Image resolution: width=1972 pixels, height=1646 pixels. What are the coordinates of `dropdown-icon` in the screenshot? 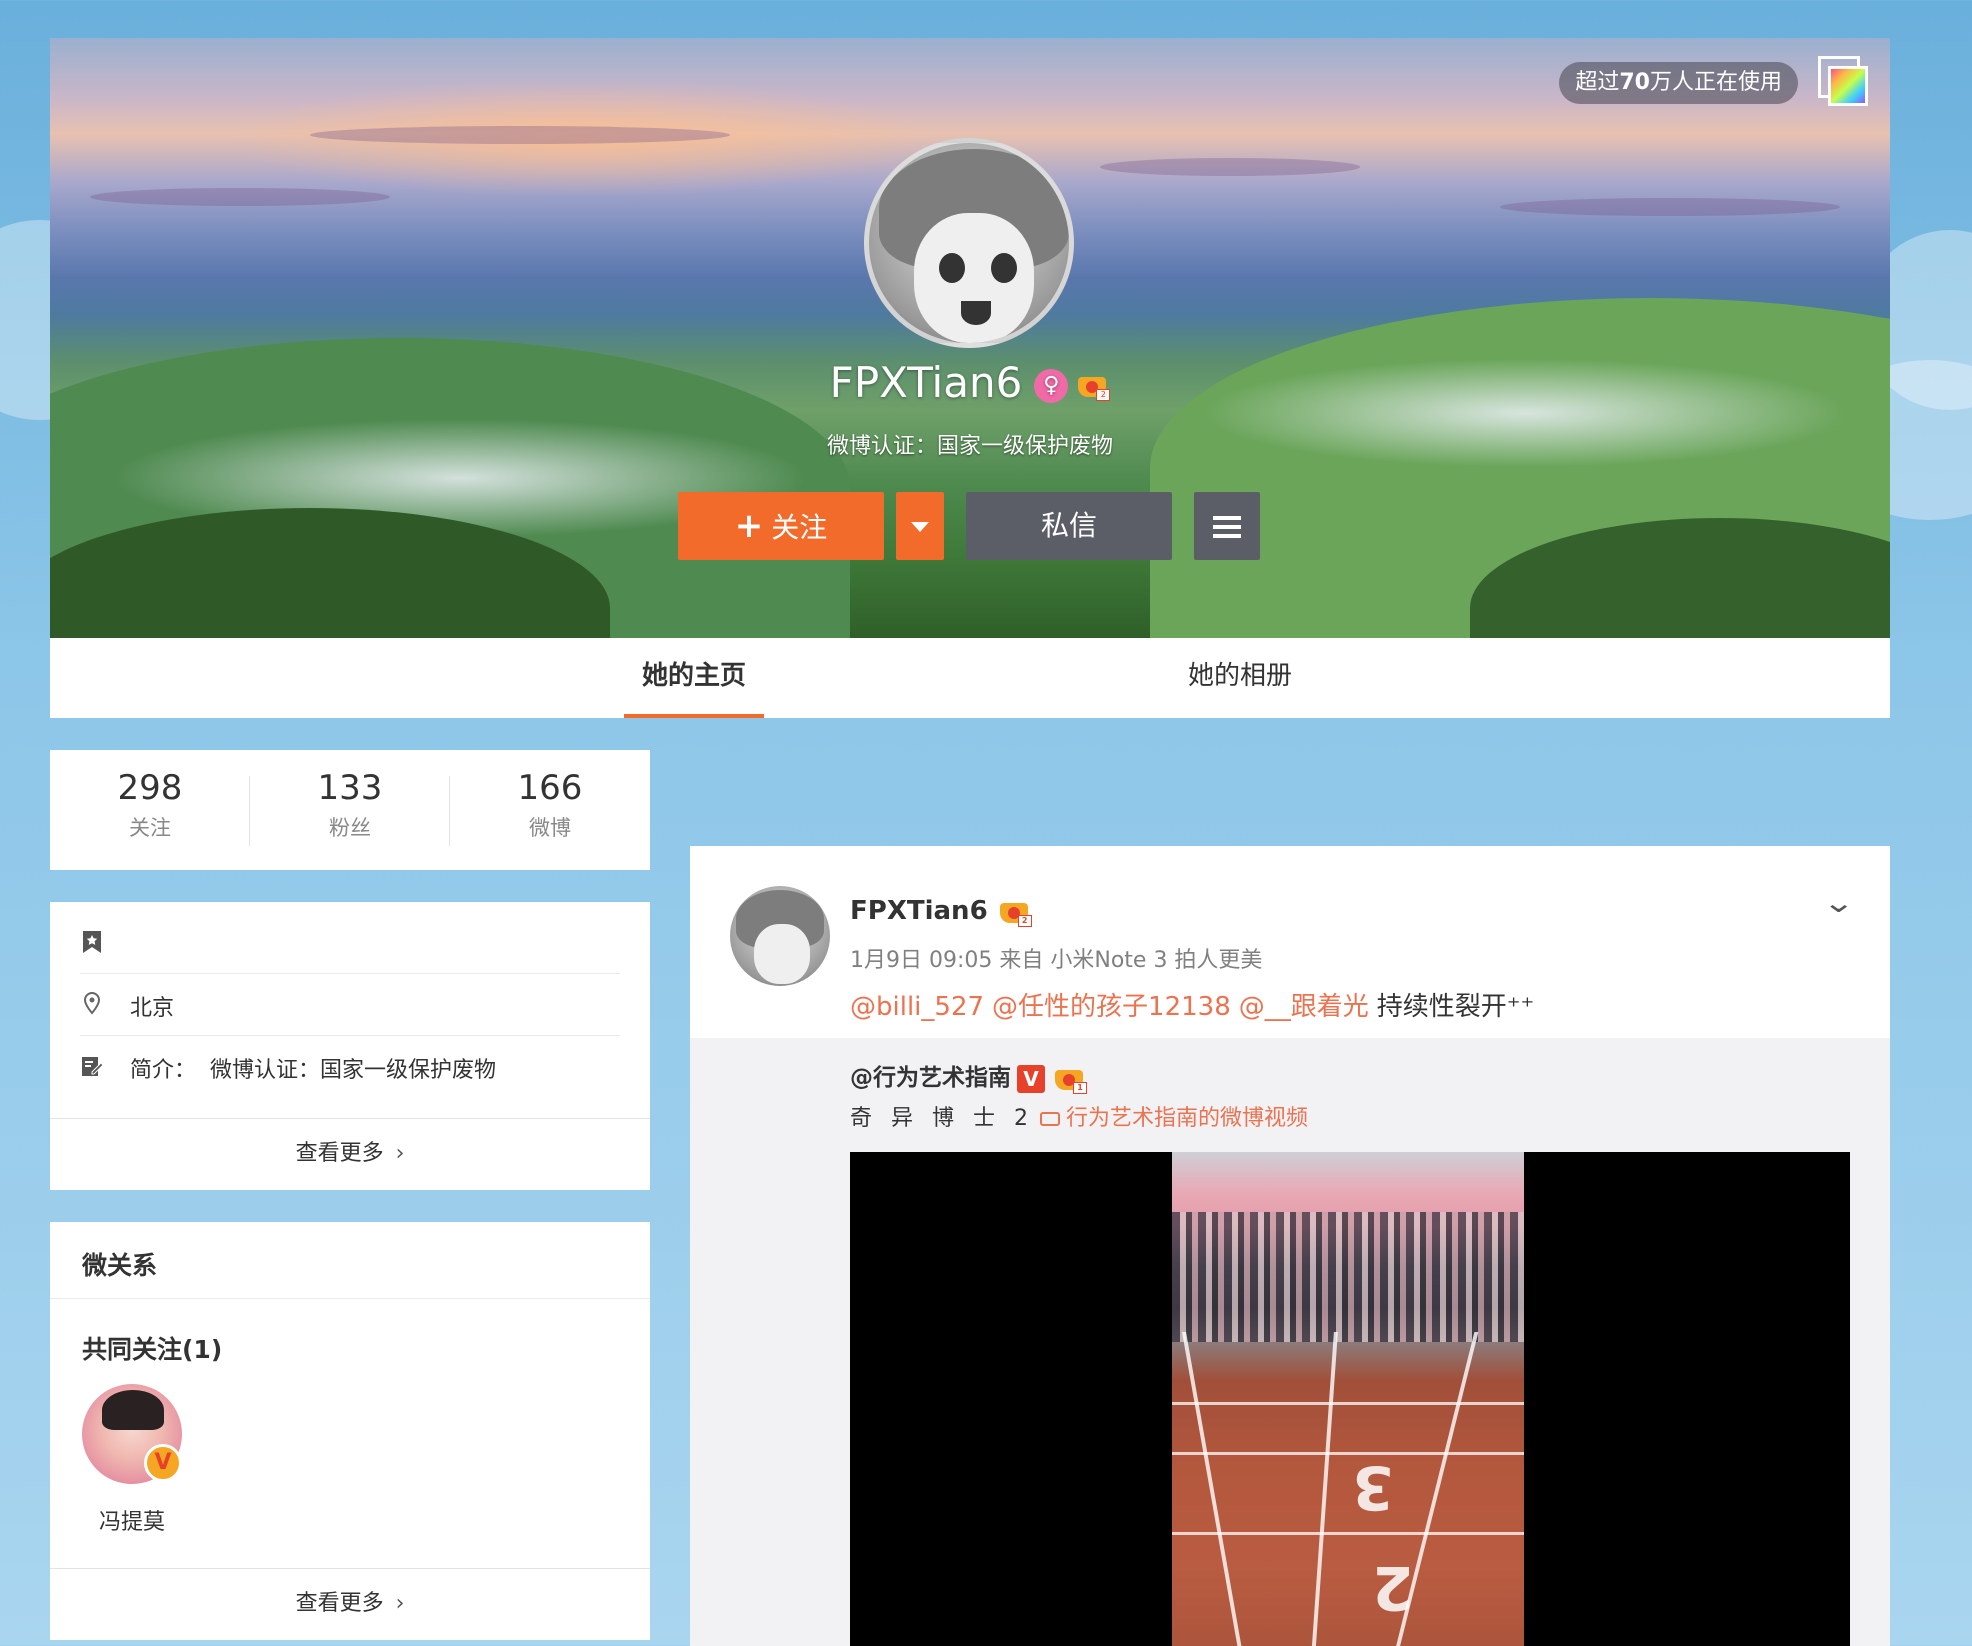 It's located at (920, 527).